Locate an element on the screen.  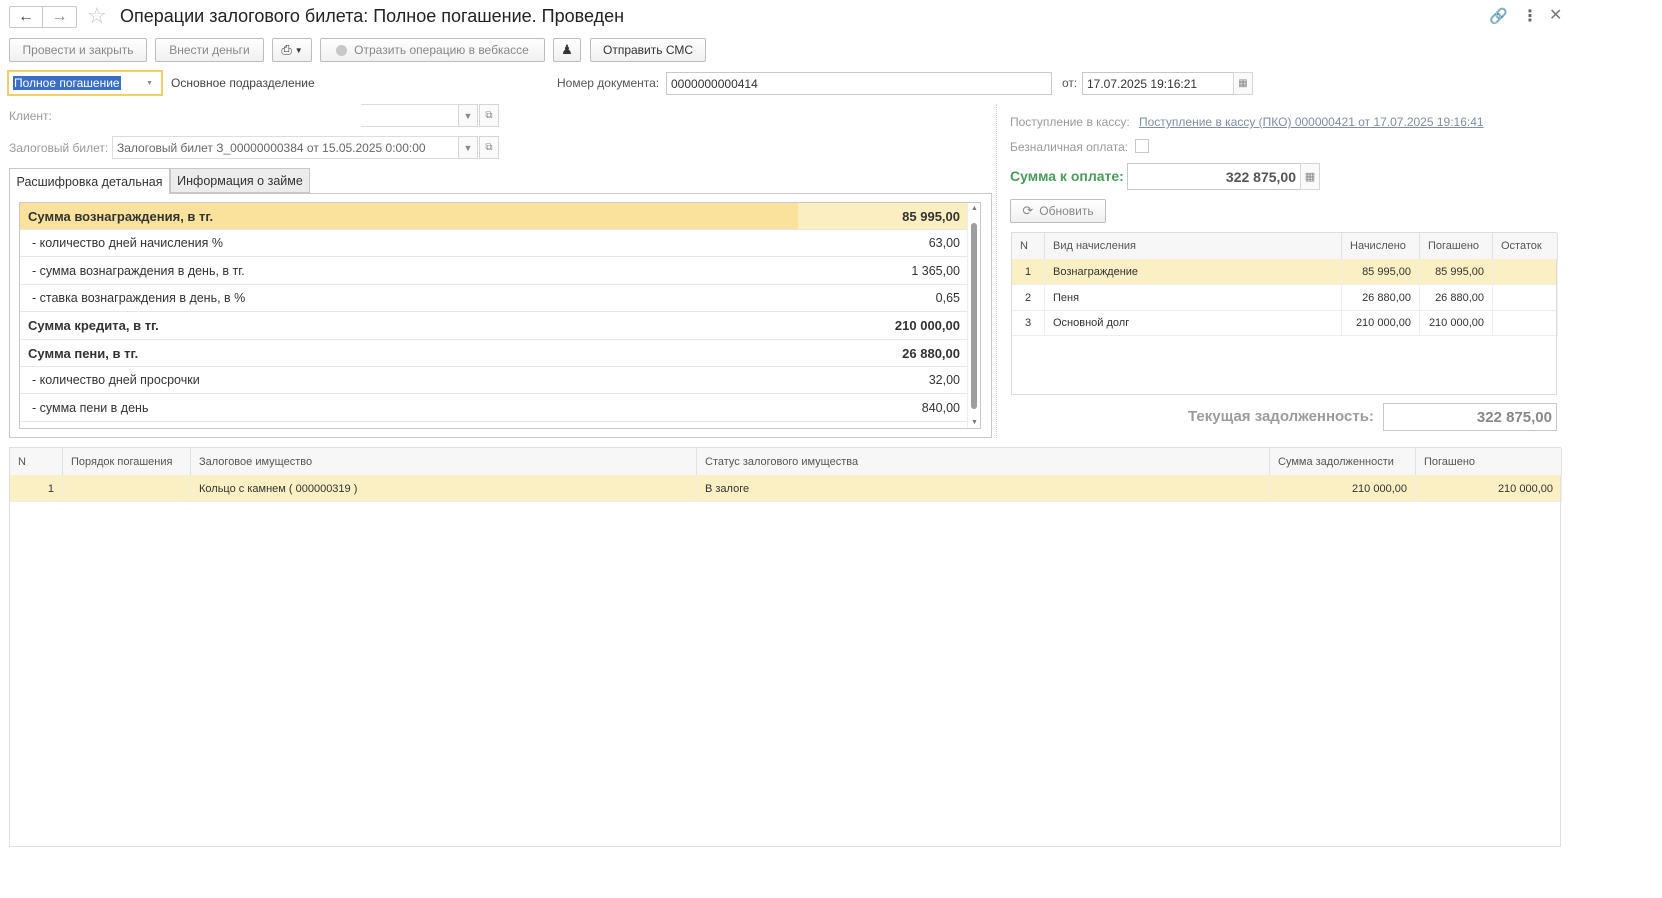
column-header: Сумма задолженности is located at coordinates (1343, 461).